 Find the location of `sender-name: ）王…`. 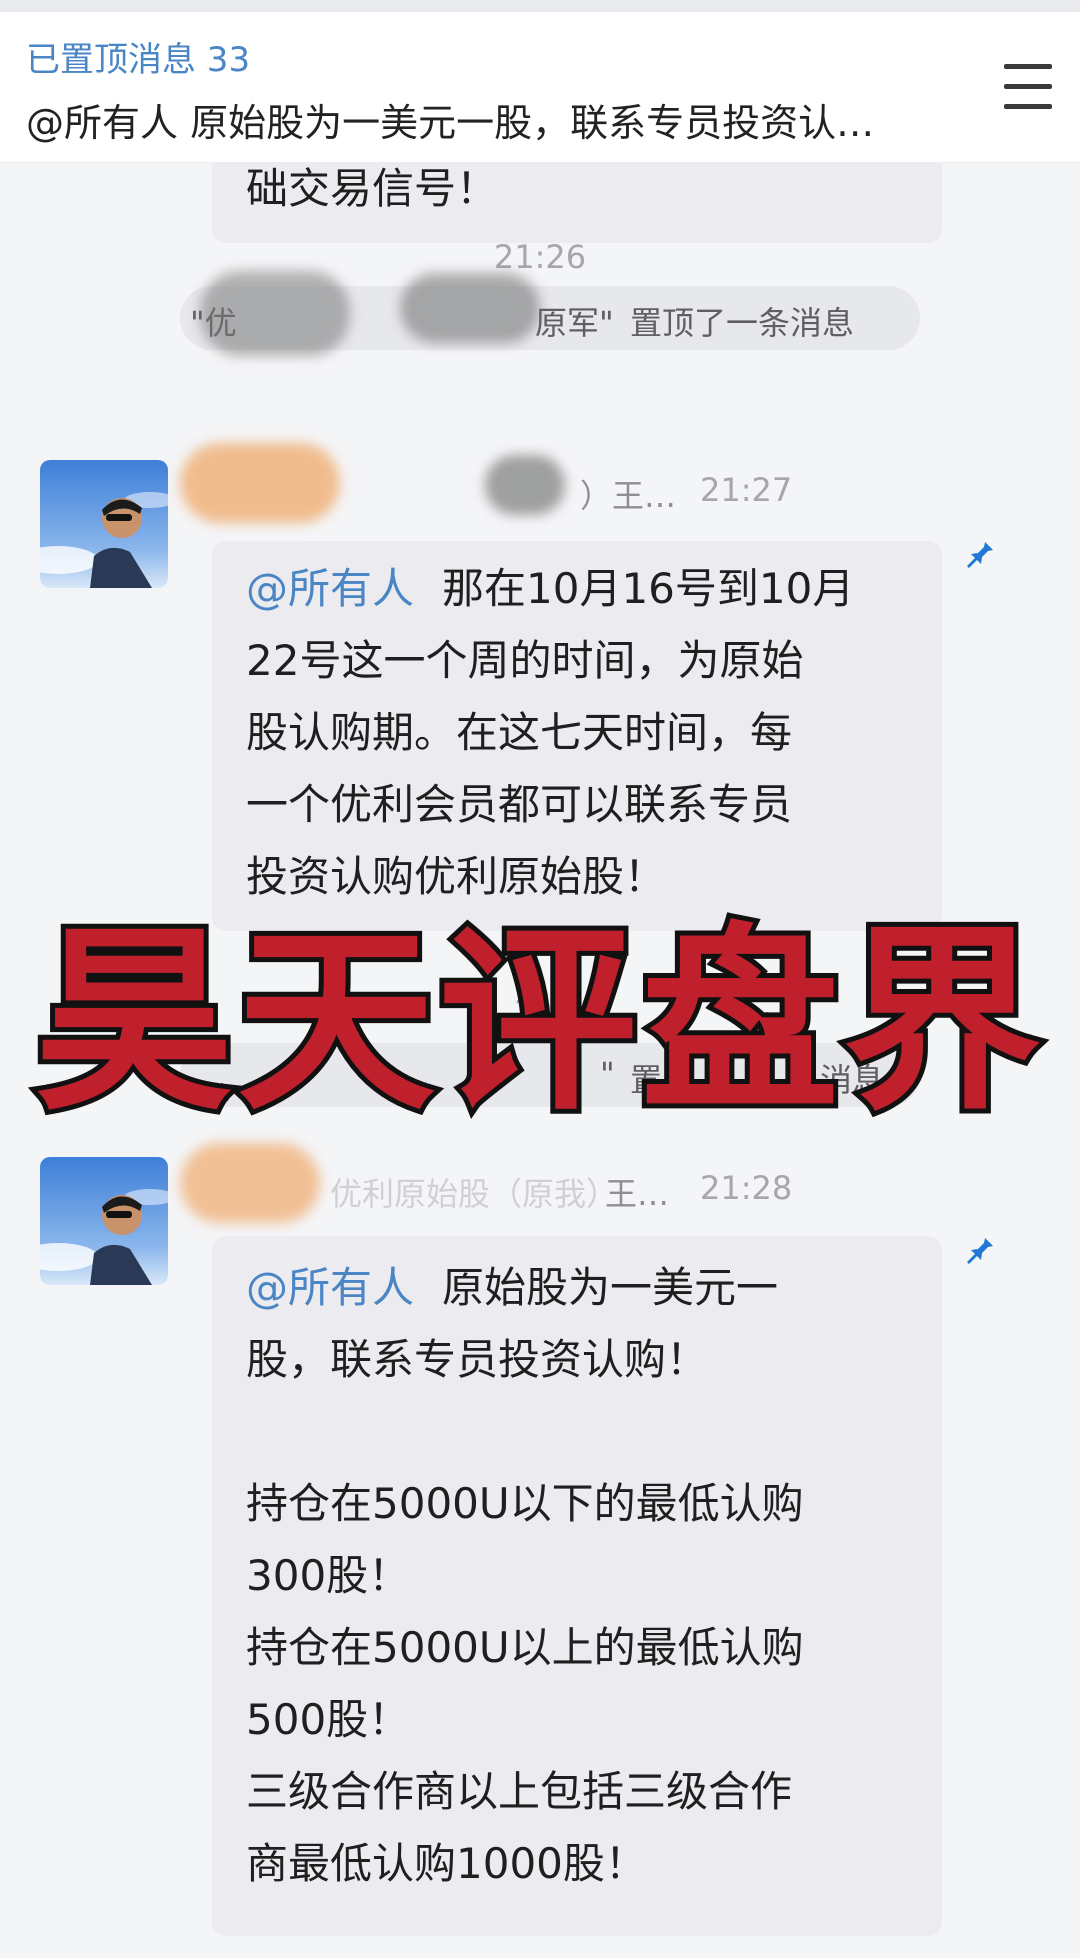

sender-name: ）王… is located at coordinates (628, 494).